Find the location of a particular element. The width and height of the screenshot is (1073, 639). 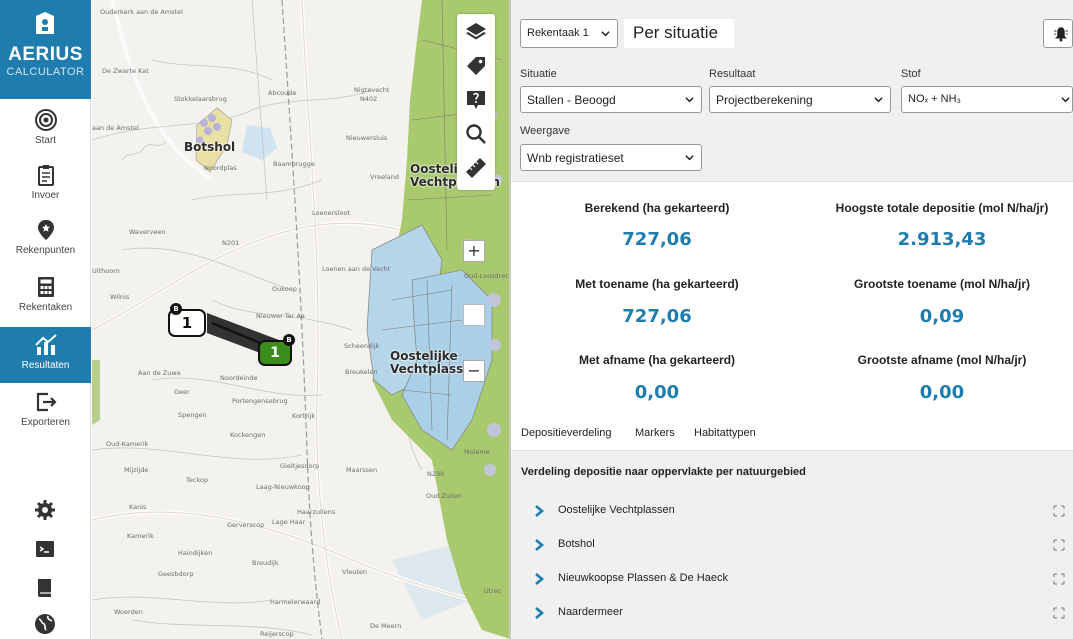

target-icon is located at coordinates (45, 120).